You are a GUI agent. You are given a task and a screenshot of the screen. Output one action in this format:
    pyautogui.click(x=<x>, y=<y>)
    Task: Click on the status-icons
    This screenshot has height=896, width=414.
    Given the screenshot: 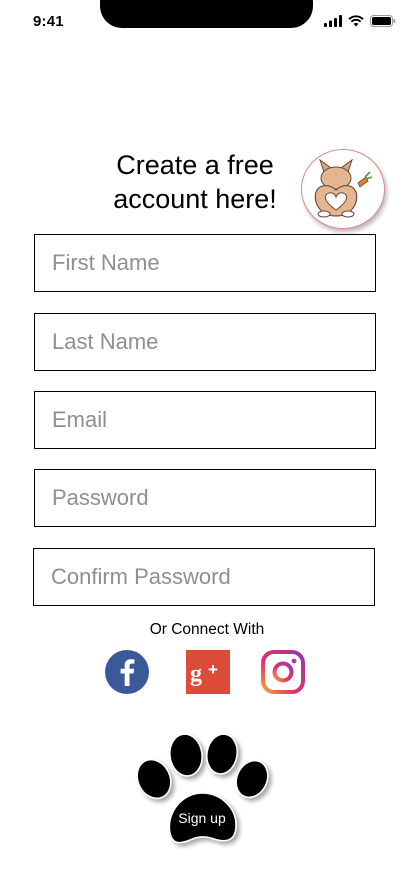 What is the action you would take?
    pyautogui.click(x=360, y=21)
    